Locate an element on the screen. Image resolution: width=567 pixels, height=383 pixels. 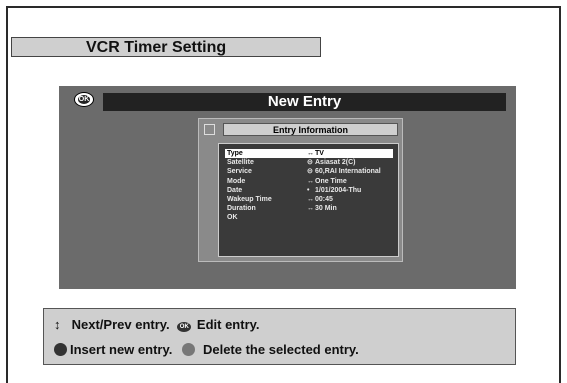
entry-row: Service ⊝ 60,RAI International is located at coordinates (309, 171).